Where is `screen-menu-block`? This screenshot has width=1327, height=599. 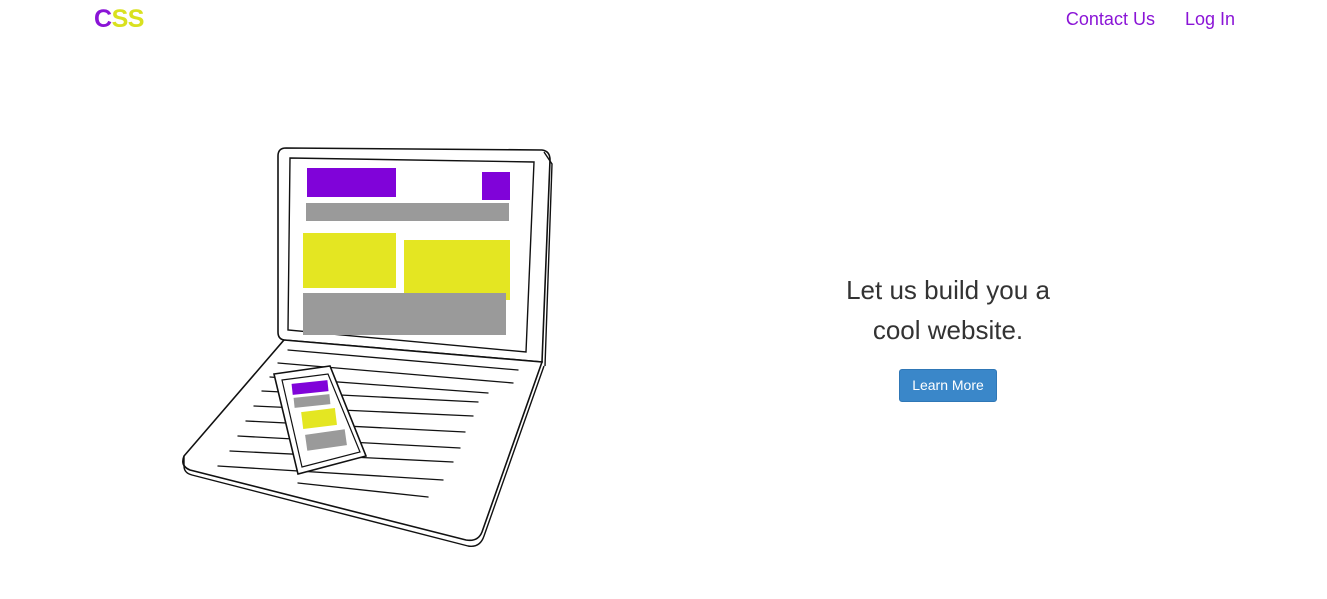 screen-menu-block is located at coordinates (496, 186).